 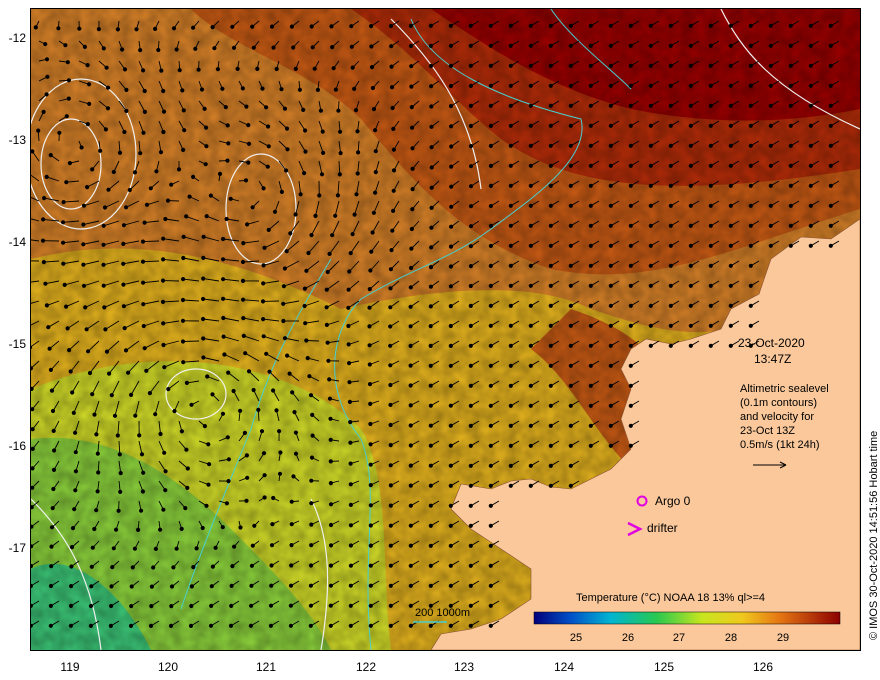 I want to click on credit-text: © IMOS 30-Oct-2020 14:51:56 Hobart time, so click(x=874, y=535).